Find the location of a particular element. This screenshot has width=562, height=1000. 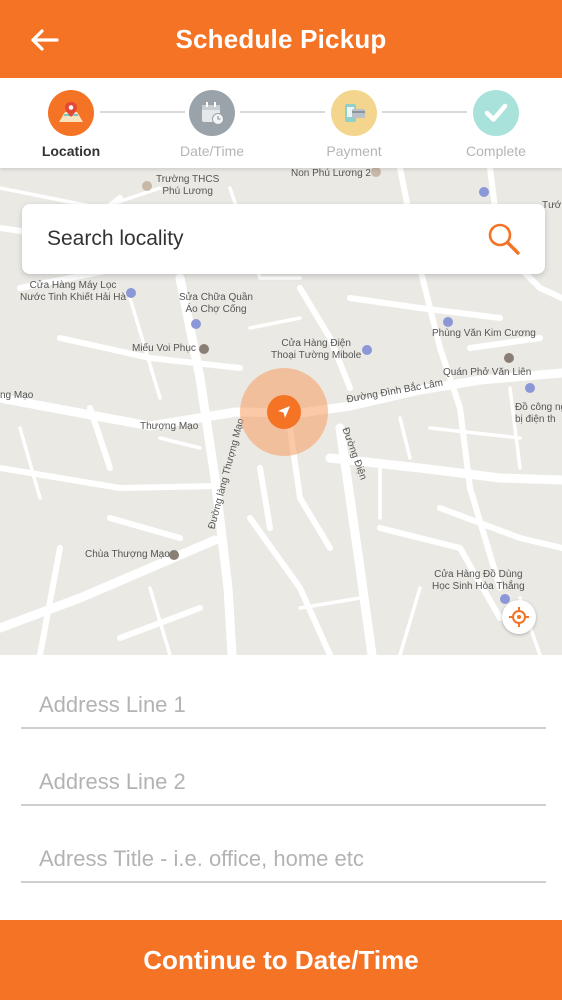

address-title-field is located at coordinates (283, 856).